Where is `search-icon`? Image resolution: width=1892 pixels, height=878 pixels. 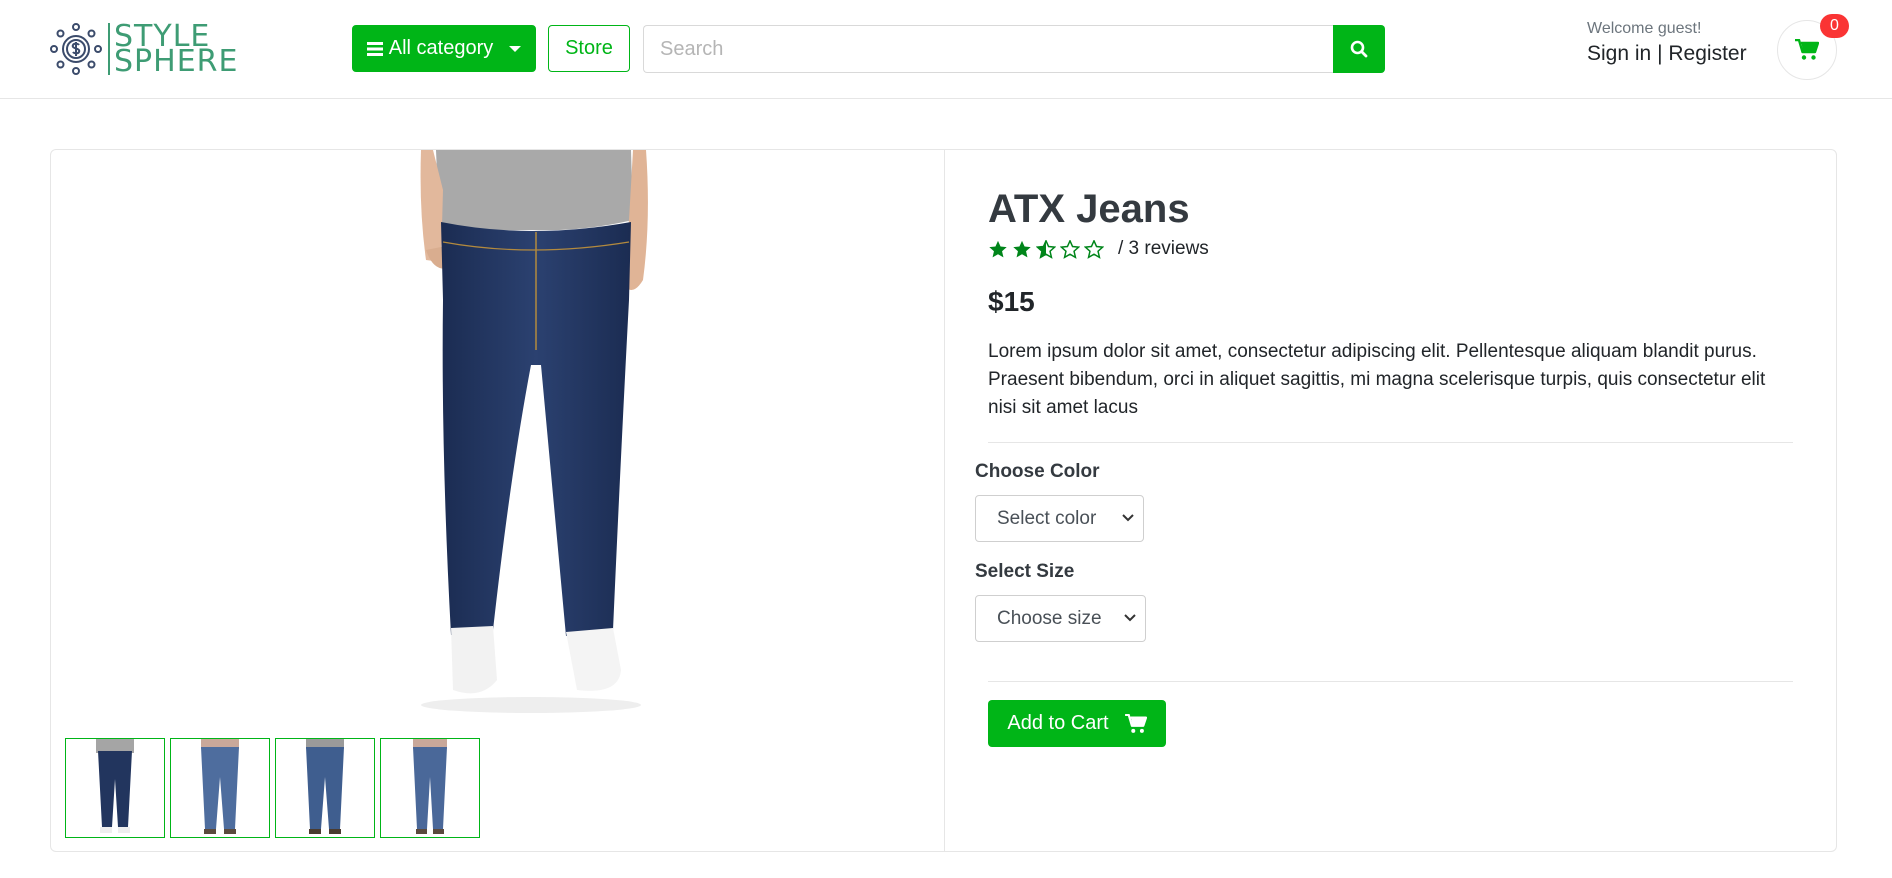
search-icon is located at coordinates (1359, 49).